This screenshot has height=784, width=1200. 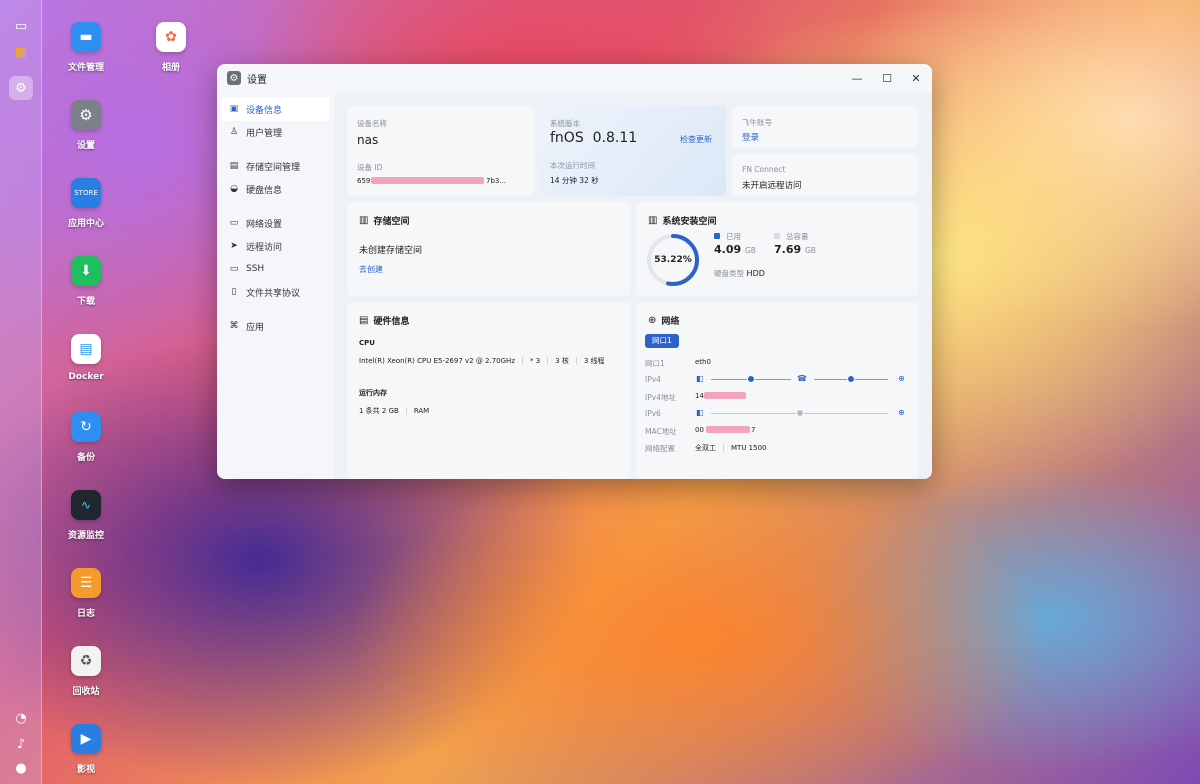 I want to click on sidebar-item-disk: ◒ 硬盘信息, so click(x=275, y=189).